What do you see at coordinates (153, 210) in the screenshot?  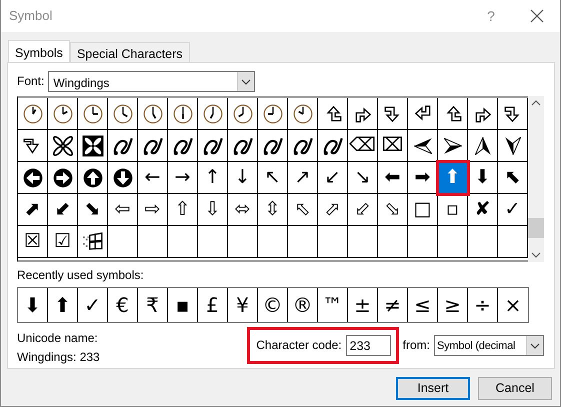 I see `symbol-cell: ⇨` at bounding box center [153, 210].